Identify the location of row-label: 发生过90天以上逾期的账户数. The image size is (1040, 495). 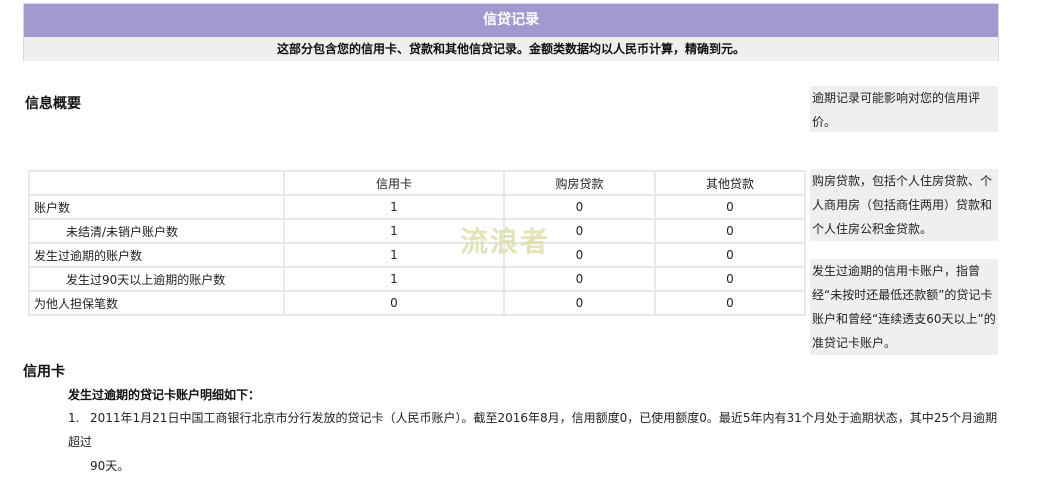
(156, 279).